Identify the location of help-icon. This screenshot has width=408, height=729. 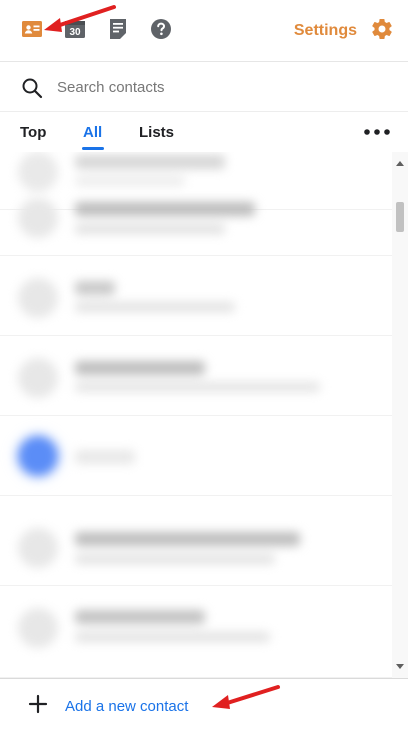
(161, 29).